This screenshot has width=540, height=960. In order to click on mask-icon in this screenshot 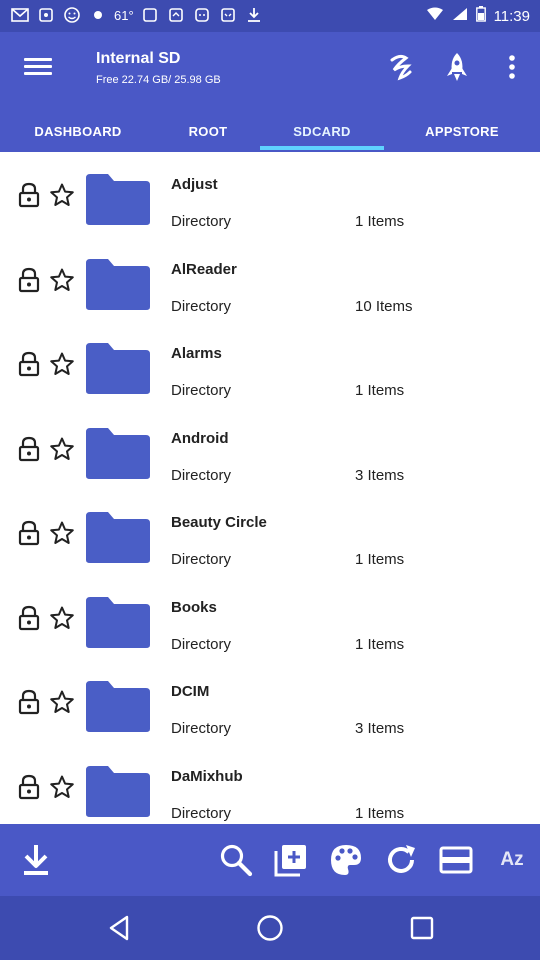, I will do `click(228, 15)`.